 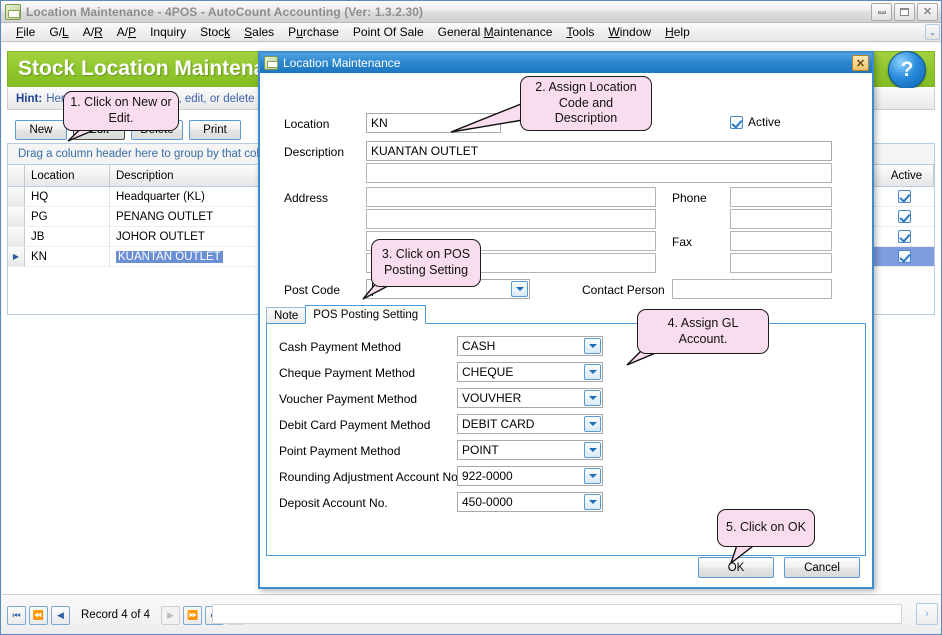 What do you see at coordinates (487, 476) in the screenshot?
I see `rounding-adjustment-account-value: 922-0000` at bounding box center [487, 476].